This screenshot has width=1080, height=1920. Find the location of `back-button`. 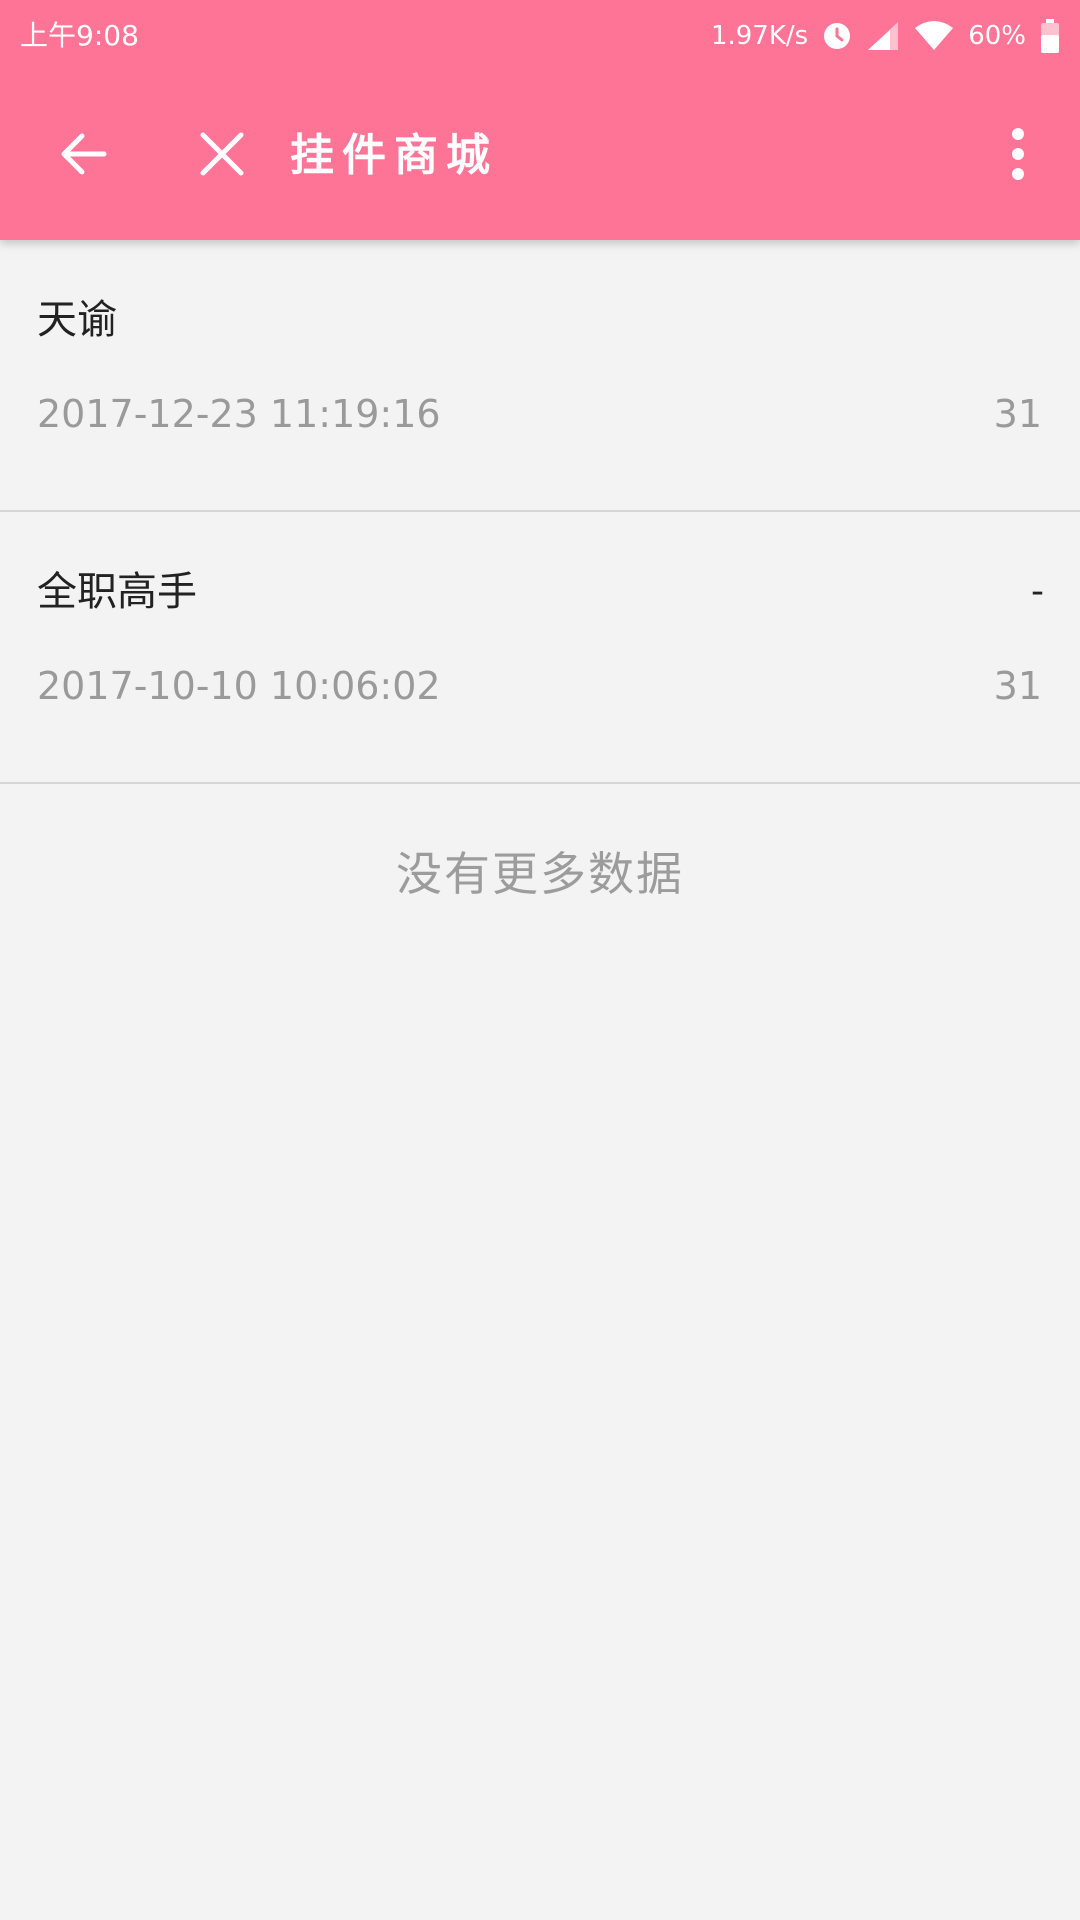

back-button is located at coordinates (84, 156).